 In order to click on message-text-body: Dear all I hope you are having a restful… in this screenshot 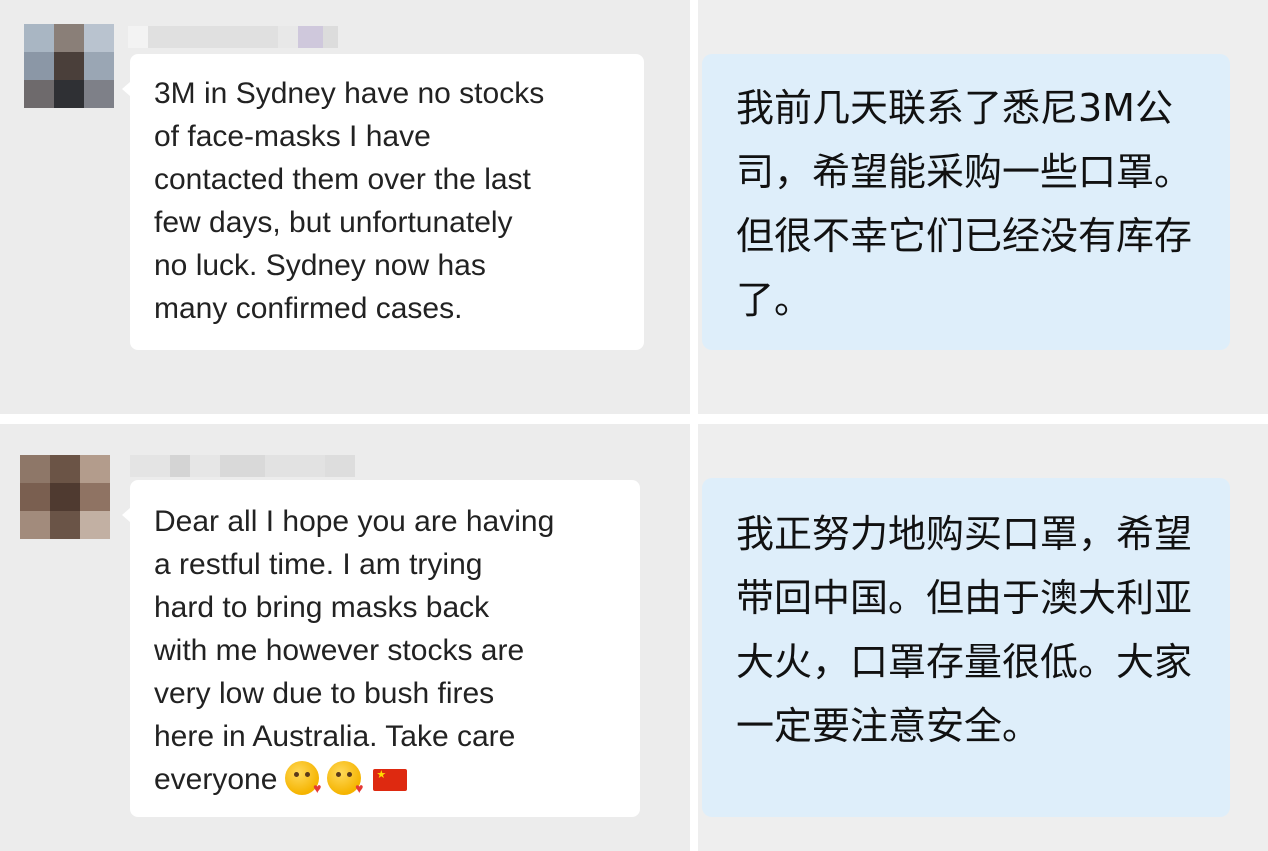, I will do `click(354, 650)`.